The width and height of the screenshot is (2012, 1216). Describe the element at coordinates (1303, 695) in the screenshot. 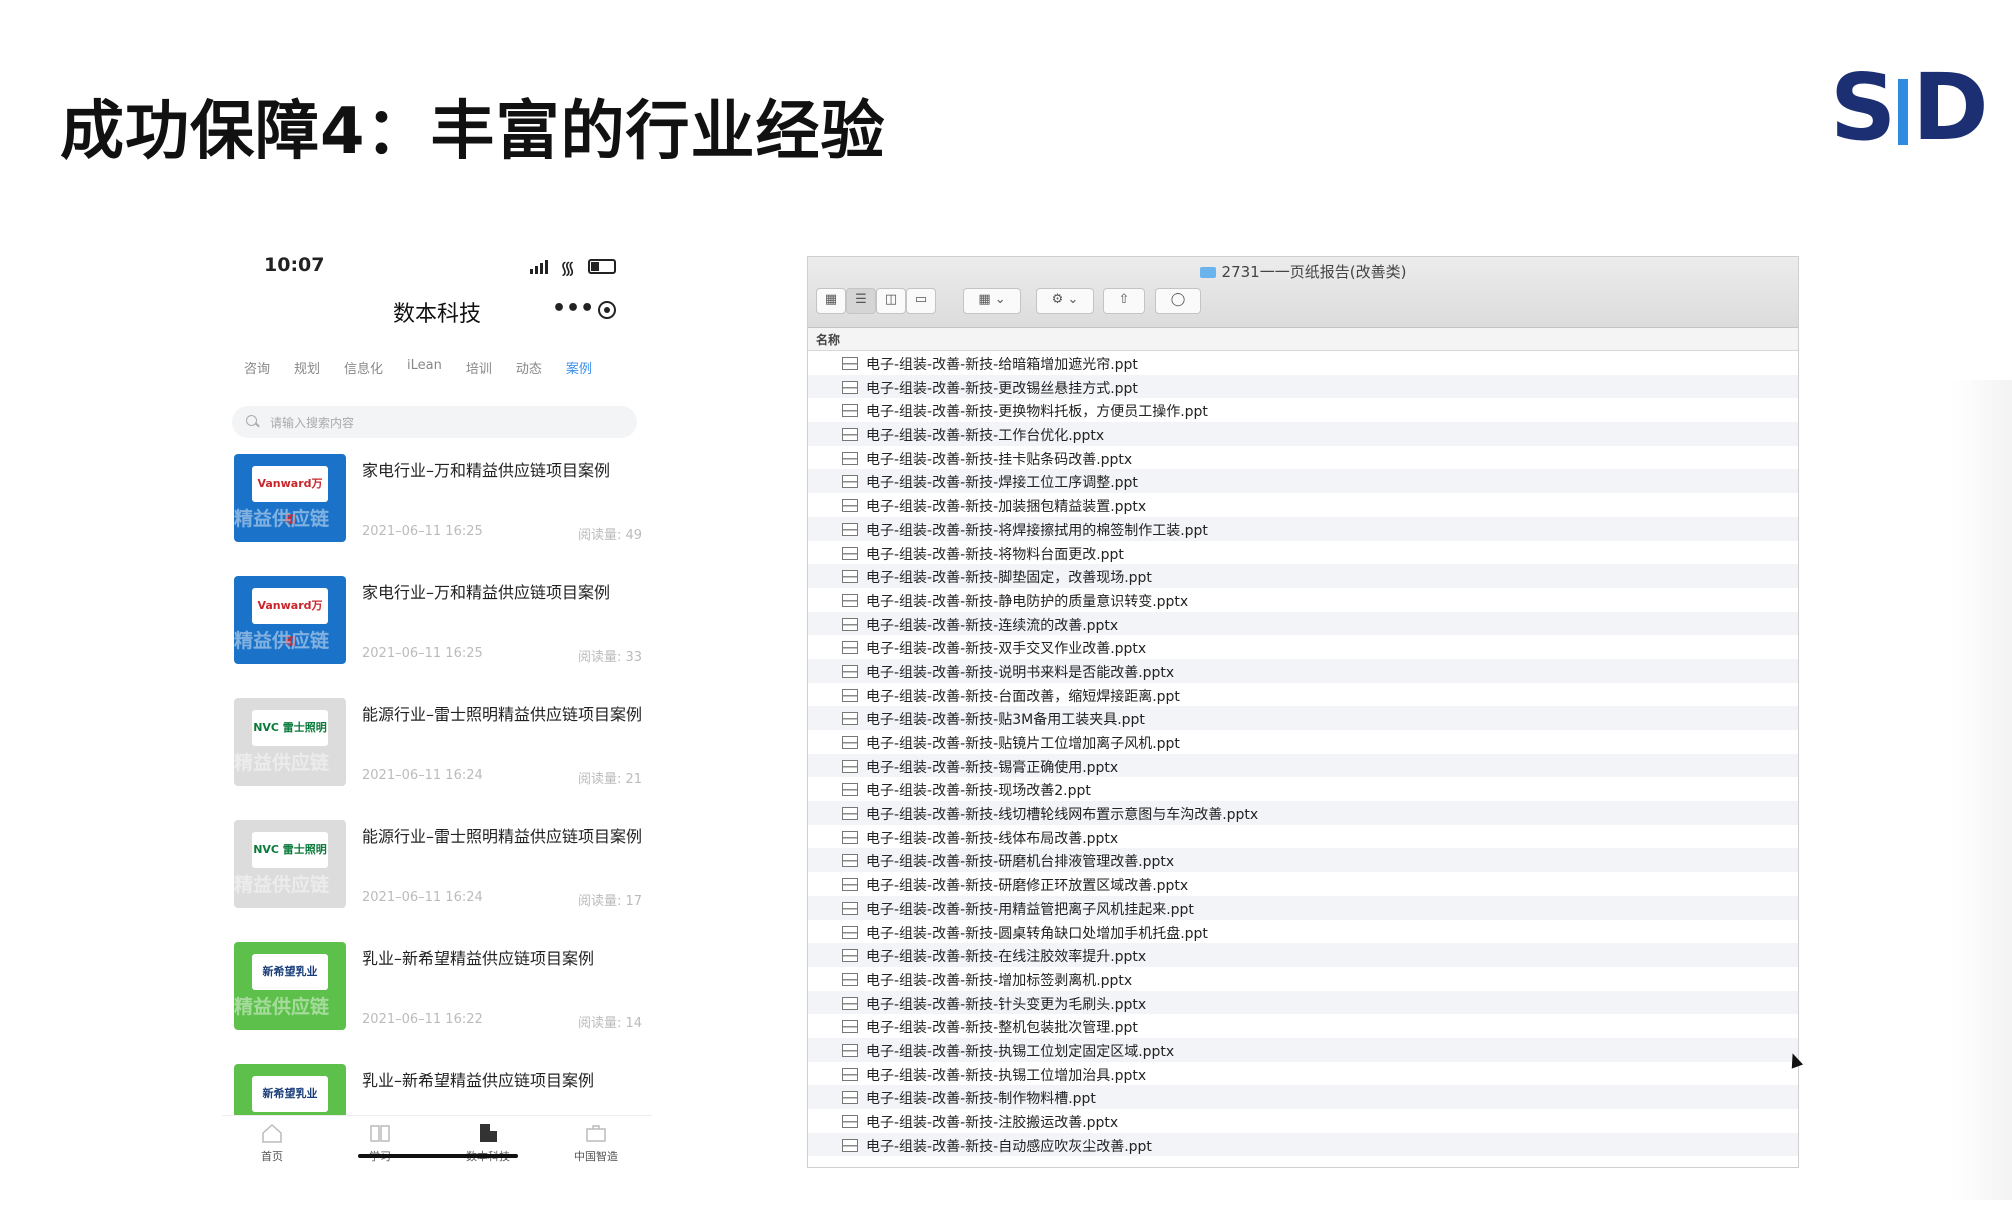

I see `file-row: 电子-组装-改善-新技-台面改善，缩短焊接距离.ppt` at that location.